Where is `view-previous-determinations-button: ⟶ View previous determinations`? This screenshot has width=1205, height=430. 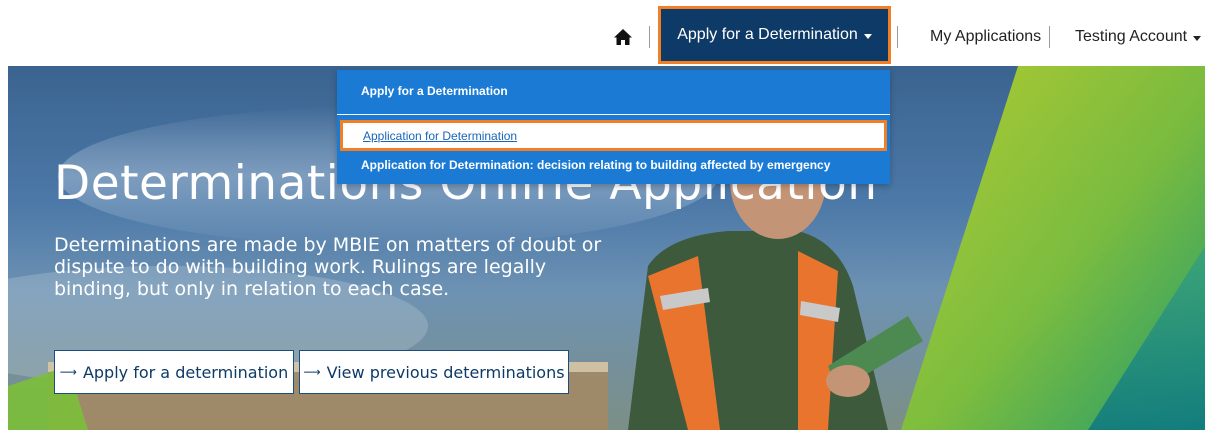 view-previous-determinations-button: ⟶ View previous determinations is located at coordinates (434, 372).